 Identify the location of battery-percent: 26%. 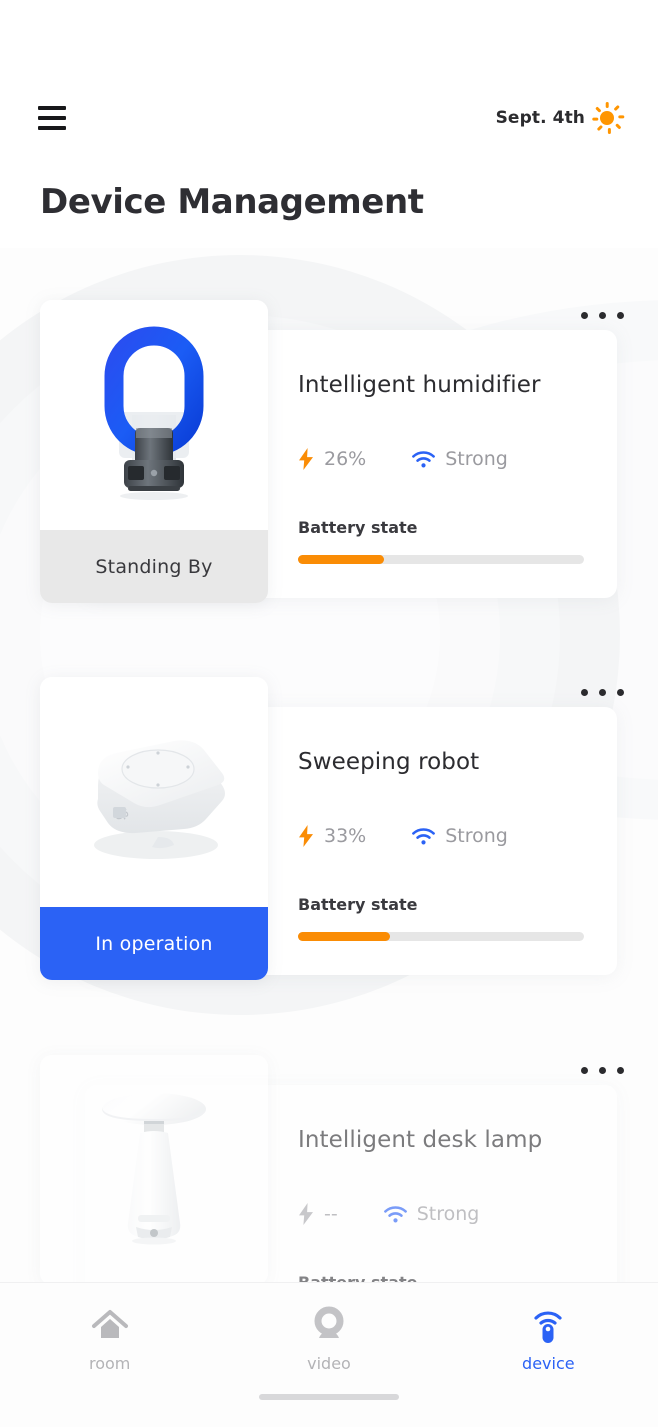
(345, 459).